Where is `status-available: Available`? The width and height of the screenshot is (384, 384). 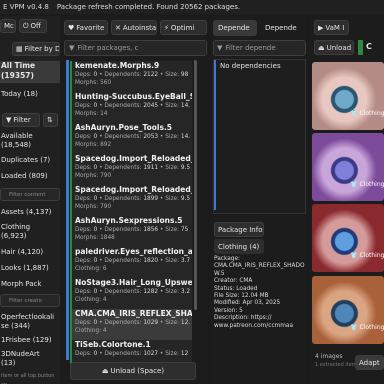
status-available: Available is located at coordinates (30, 136).